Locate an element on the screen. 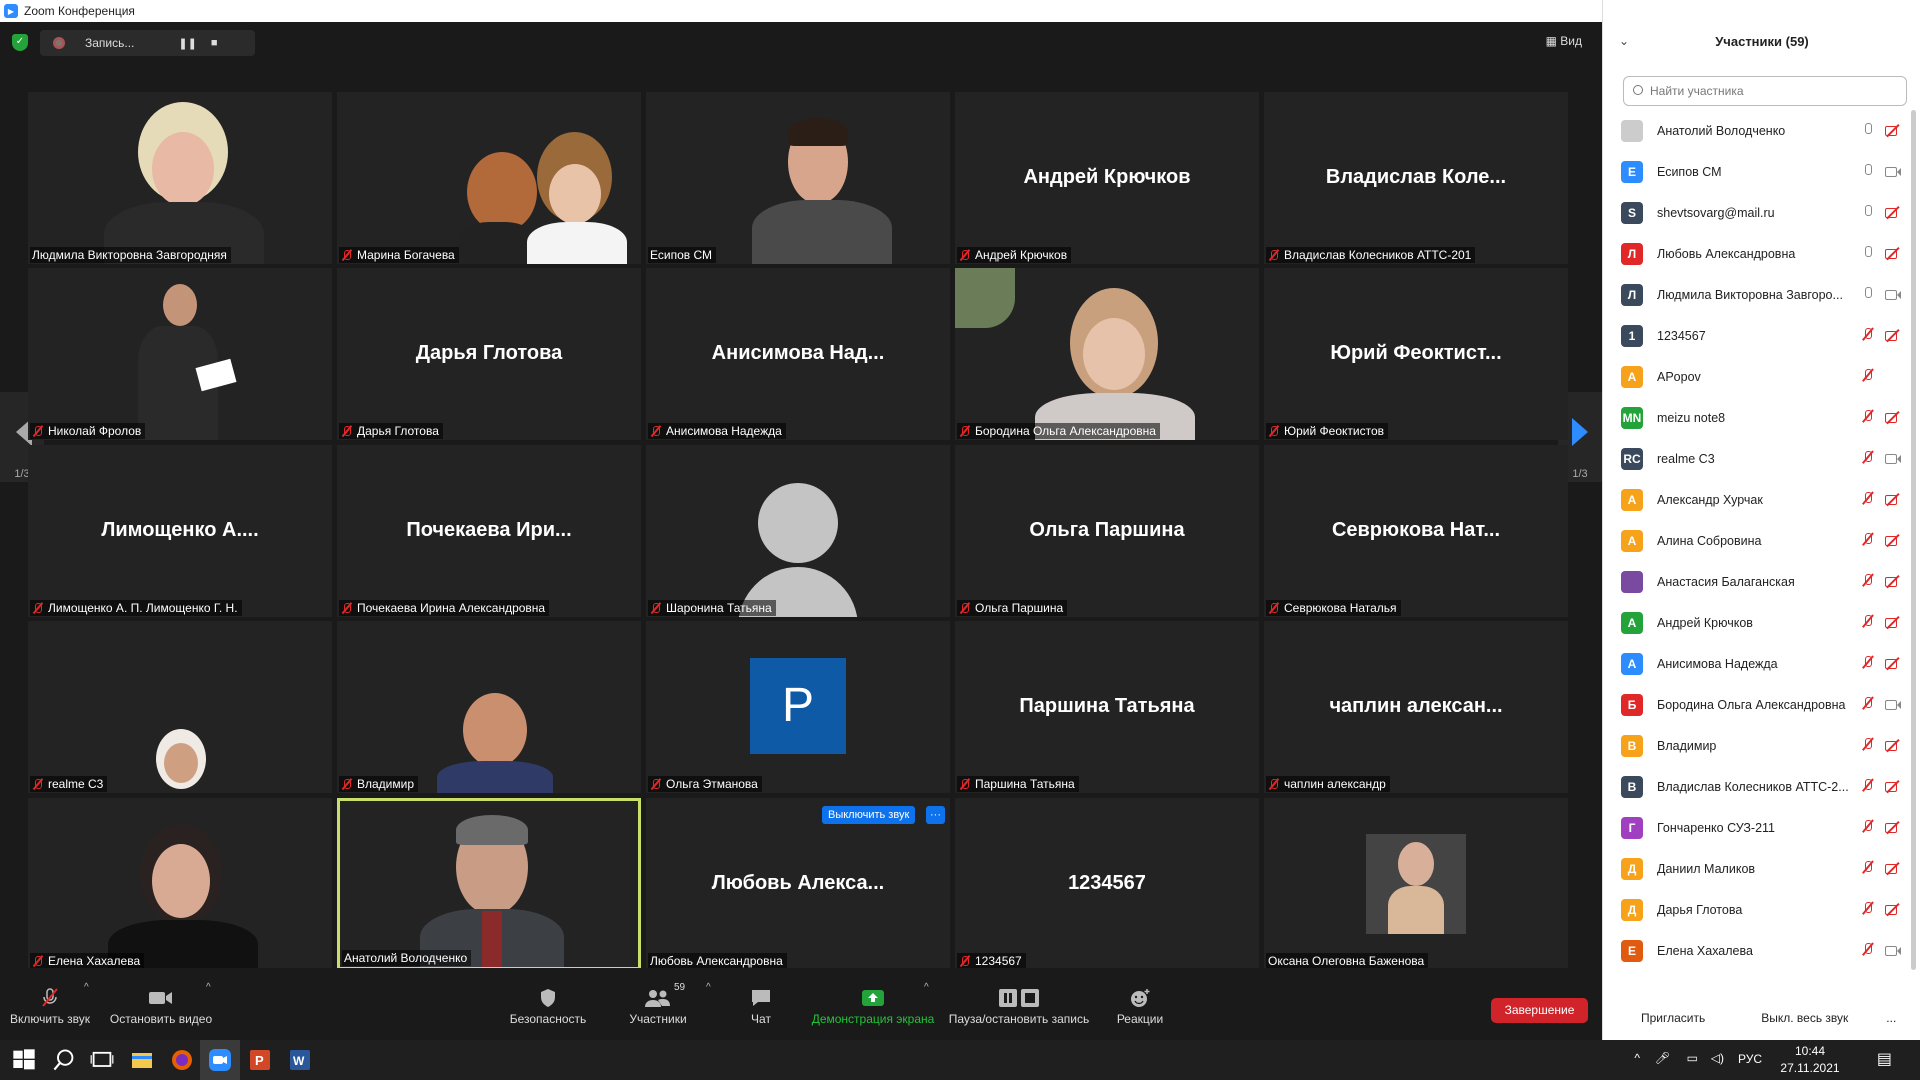 The height and width of the screenshot is (1080, 1920). stop-record-icon: ■ is located at coordinates (214, 43).